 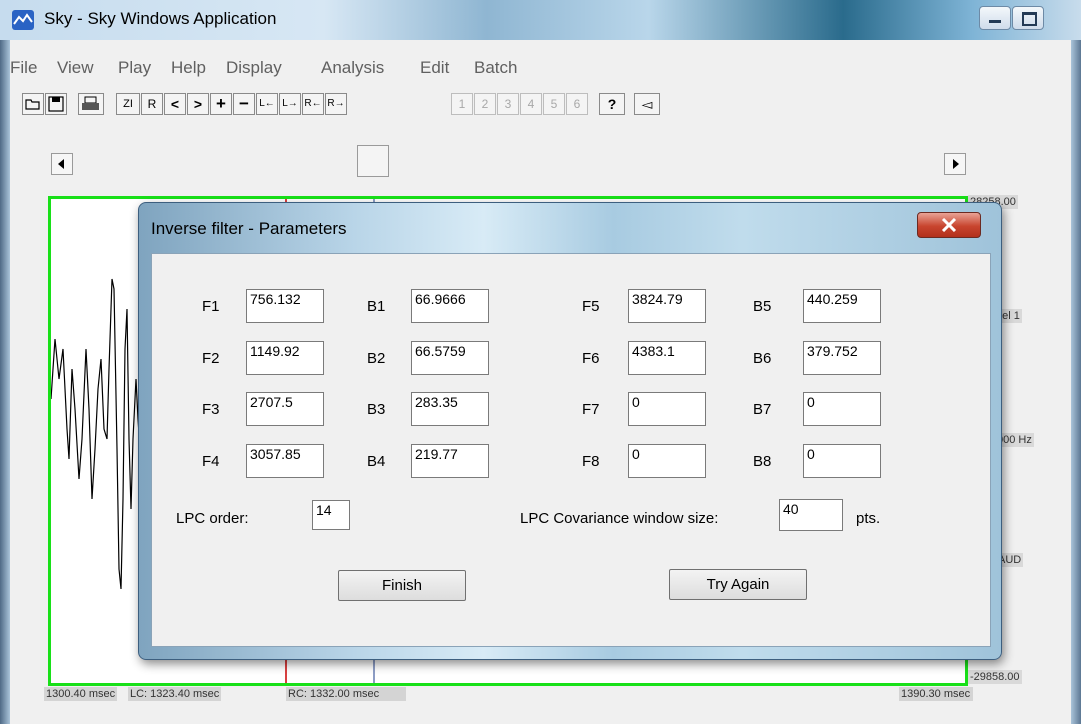 What do you see at coordinates (336, 104) in the screenshot?
I see `right-cursor-right-button: R→` at bounding box center [336, 104].